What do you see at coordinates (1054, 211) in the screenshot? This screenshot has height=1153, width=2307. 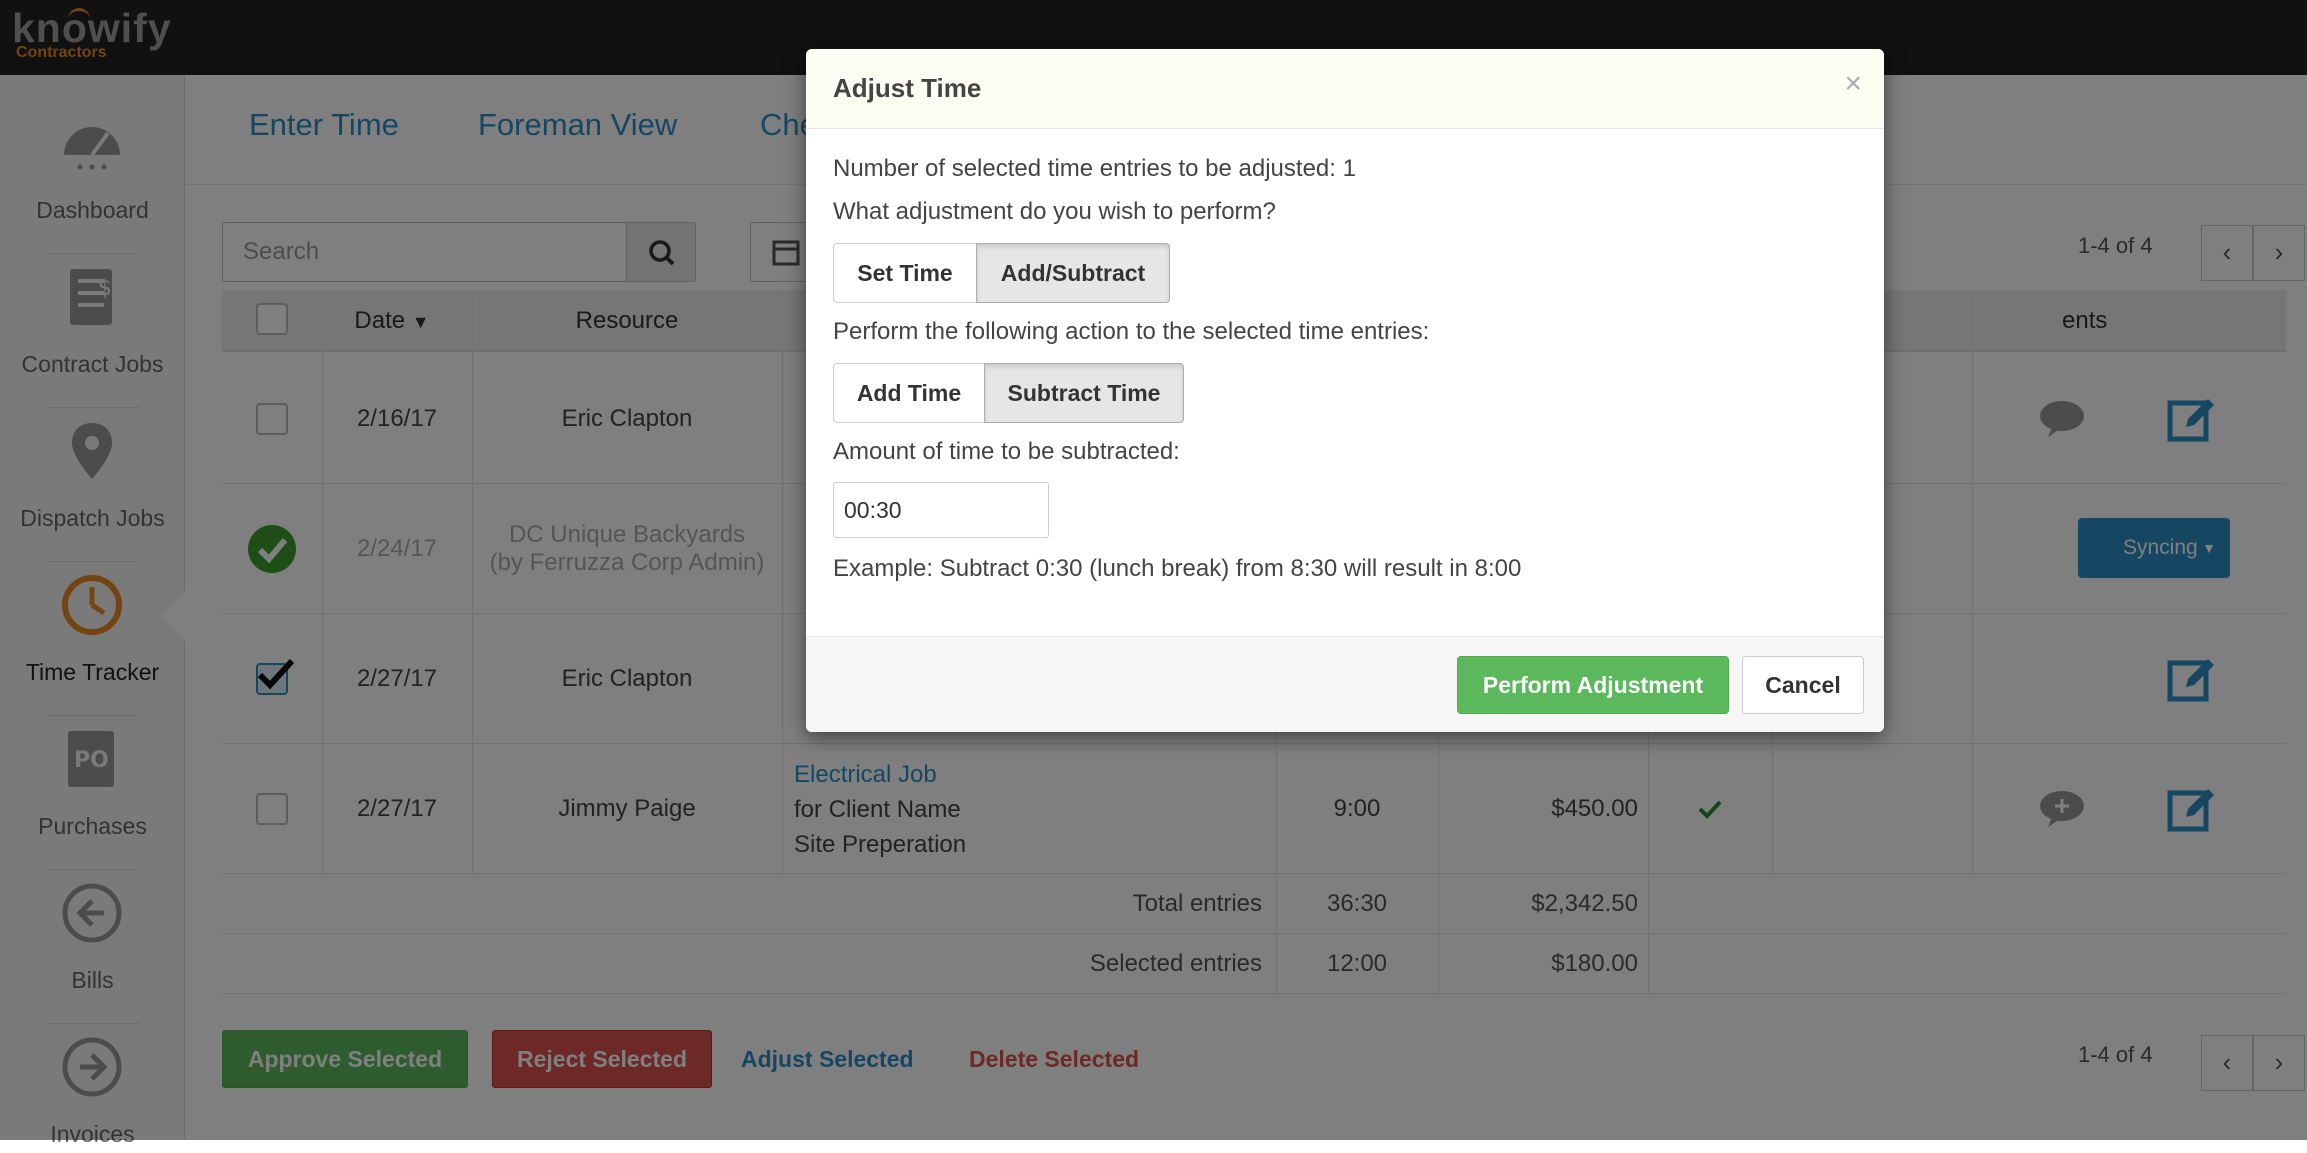 I see `adjustment-question: What adjustment do you wish to perform?` at bounding box center [1054, 211].